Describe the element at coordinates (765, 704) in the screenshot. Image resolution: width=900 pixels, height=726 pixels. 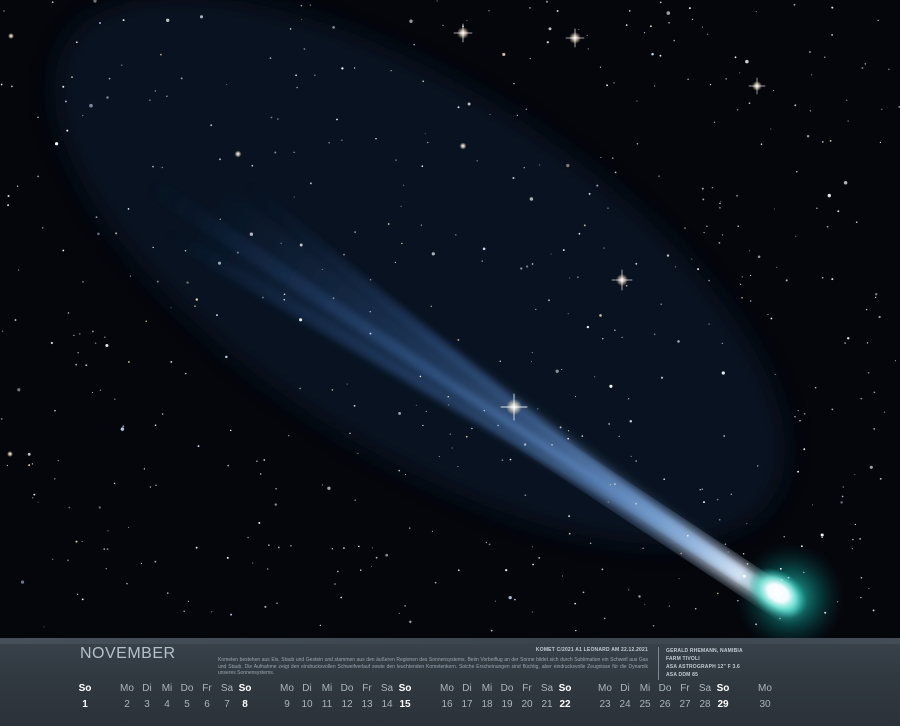
I see `day-number: 30` at that location.